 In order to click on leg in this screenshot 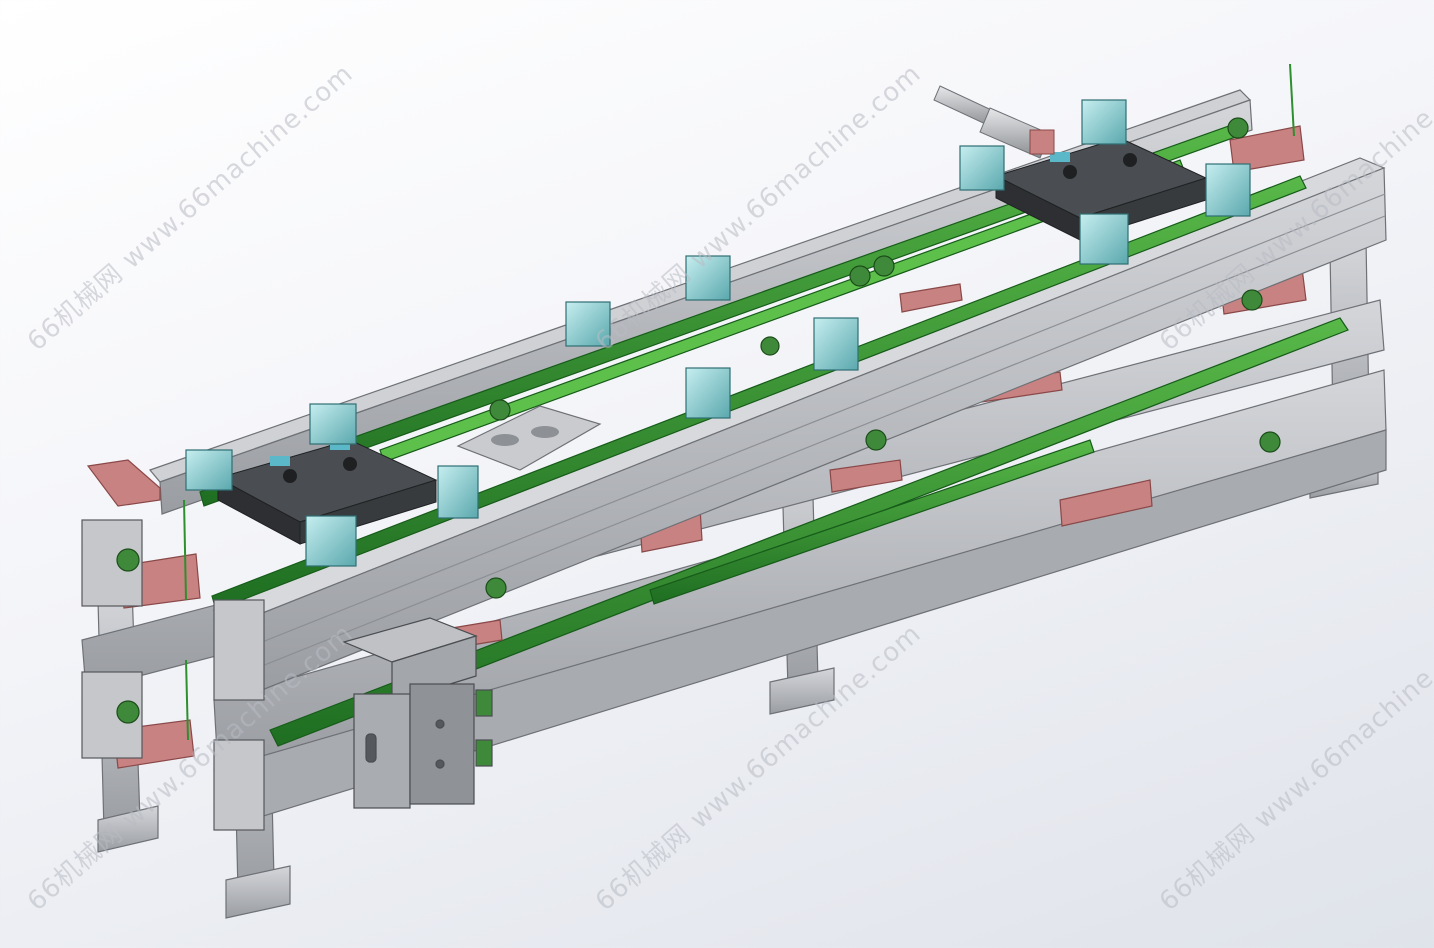, I will do `click(258, 892)`.